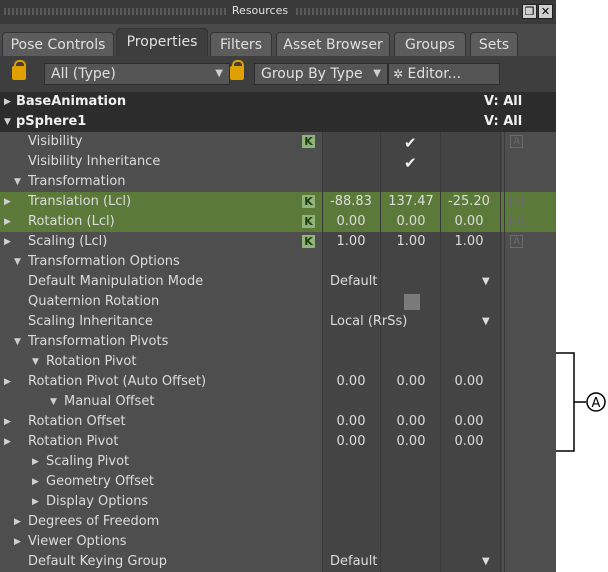  What do you see at coordinates (278, 222) in the screenshot?
I see `property-row: ▶ Rotation (Lcl) K A 0.00 0.00 0.00` at bounding box center [278, 222].